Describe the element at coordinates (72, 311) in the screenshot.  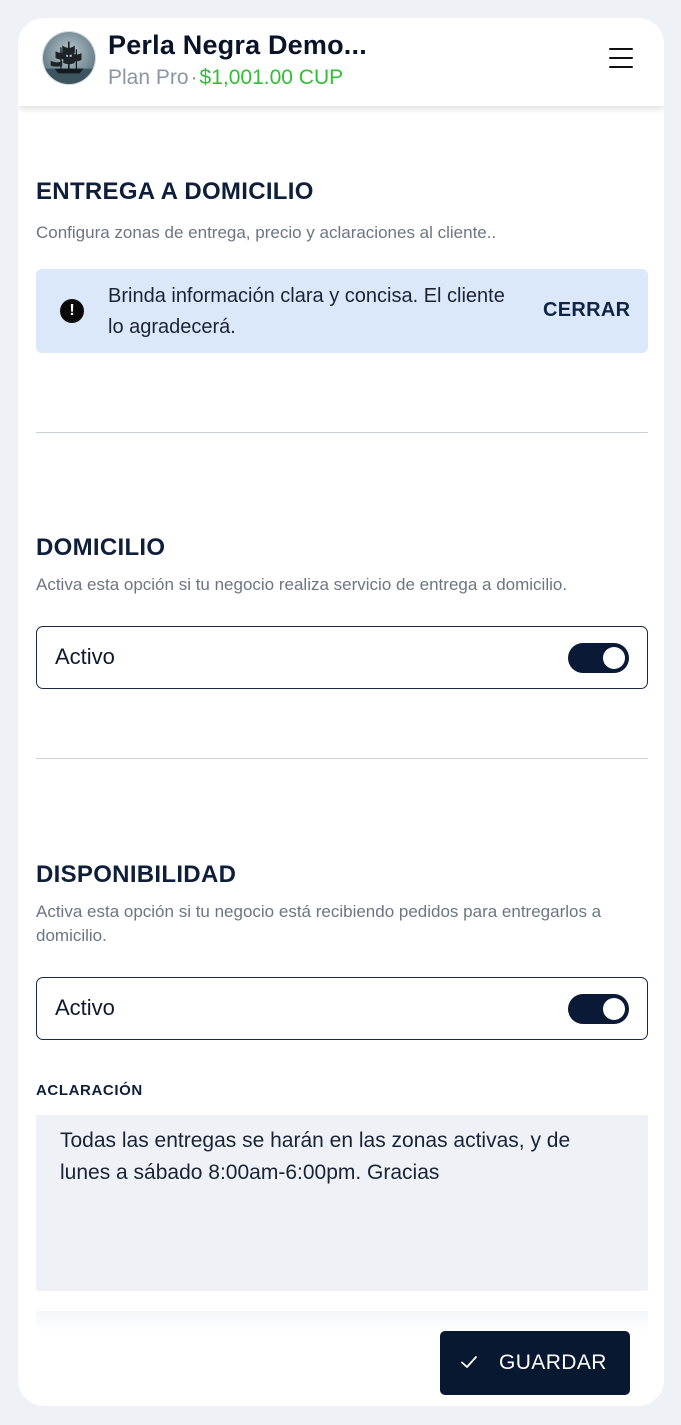
I see `exclamation-circle-icon: !` at that location.